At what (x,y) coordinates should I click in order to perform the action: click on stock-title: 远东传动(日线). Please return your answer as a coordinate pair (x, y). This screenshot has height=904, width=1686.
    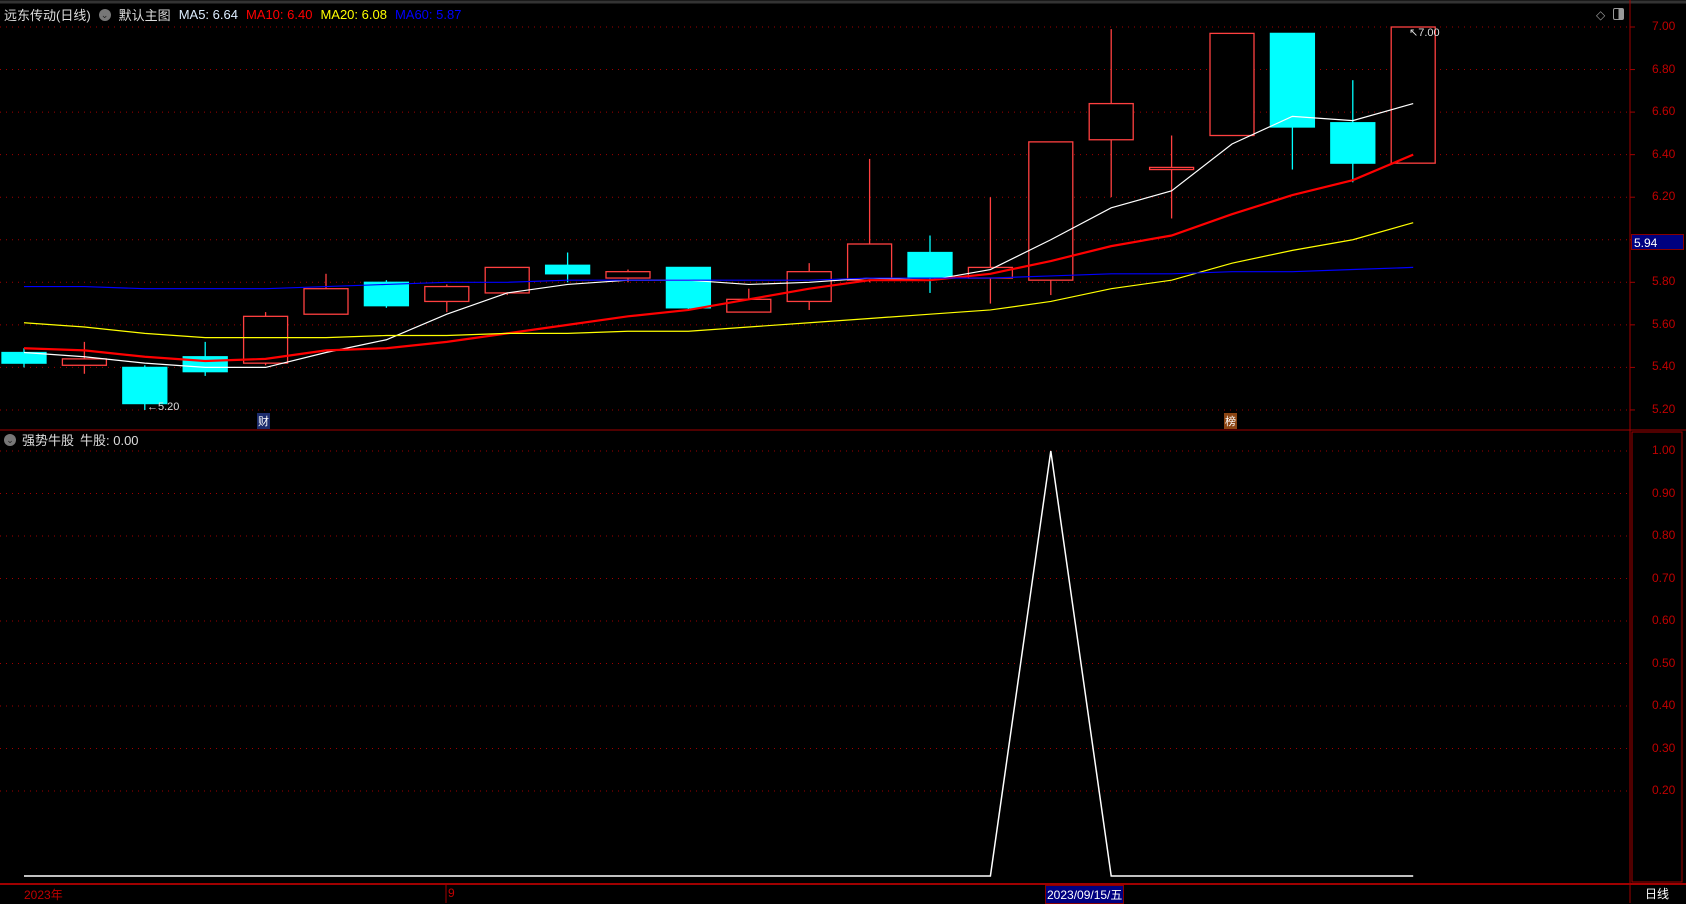
    Looking at the image, I should click on (47, 15).